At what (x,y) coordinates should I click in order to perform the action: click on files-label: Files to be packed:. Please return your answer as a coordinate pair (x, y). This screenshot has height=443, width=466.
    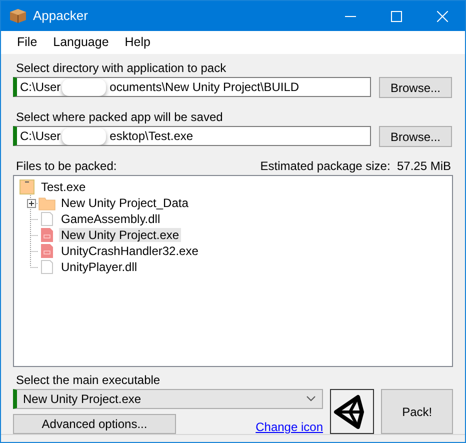
    Looking at the image, I should click on (66, 166).